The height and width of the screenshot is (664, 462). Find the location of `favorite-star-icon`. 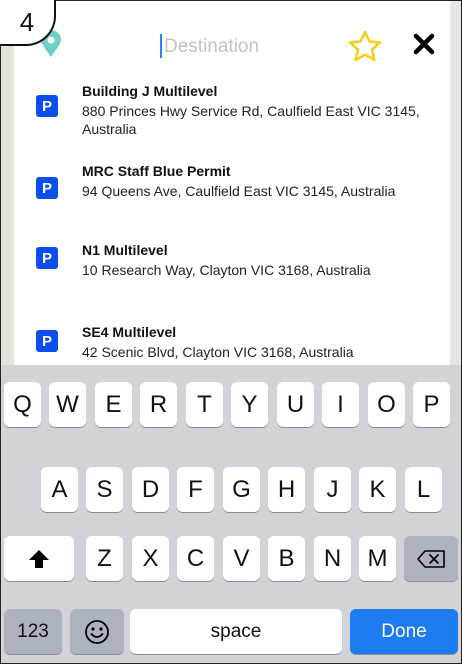

favorite-star-icon is located at coordinates (365, 46).